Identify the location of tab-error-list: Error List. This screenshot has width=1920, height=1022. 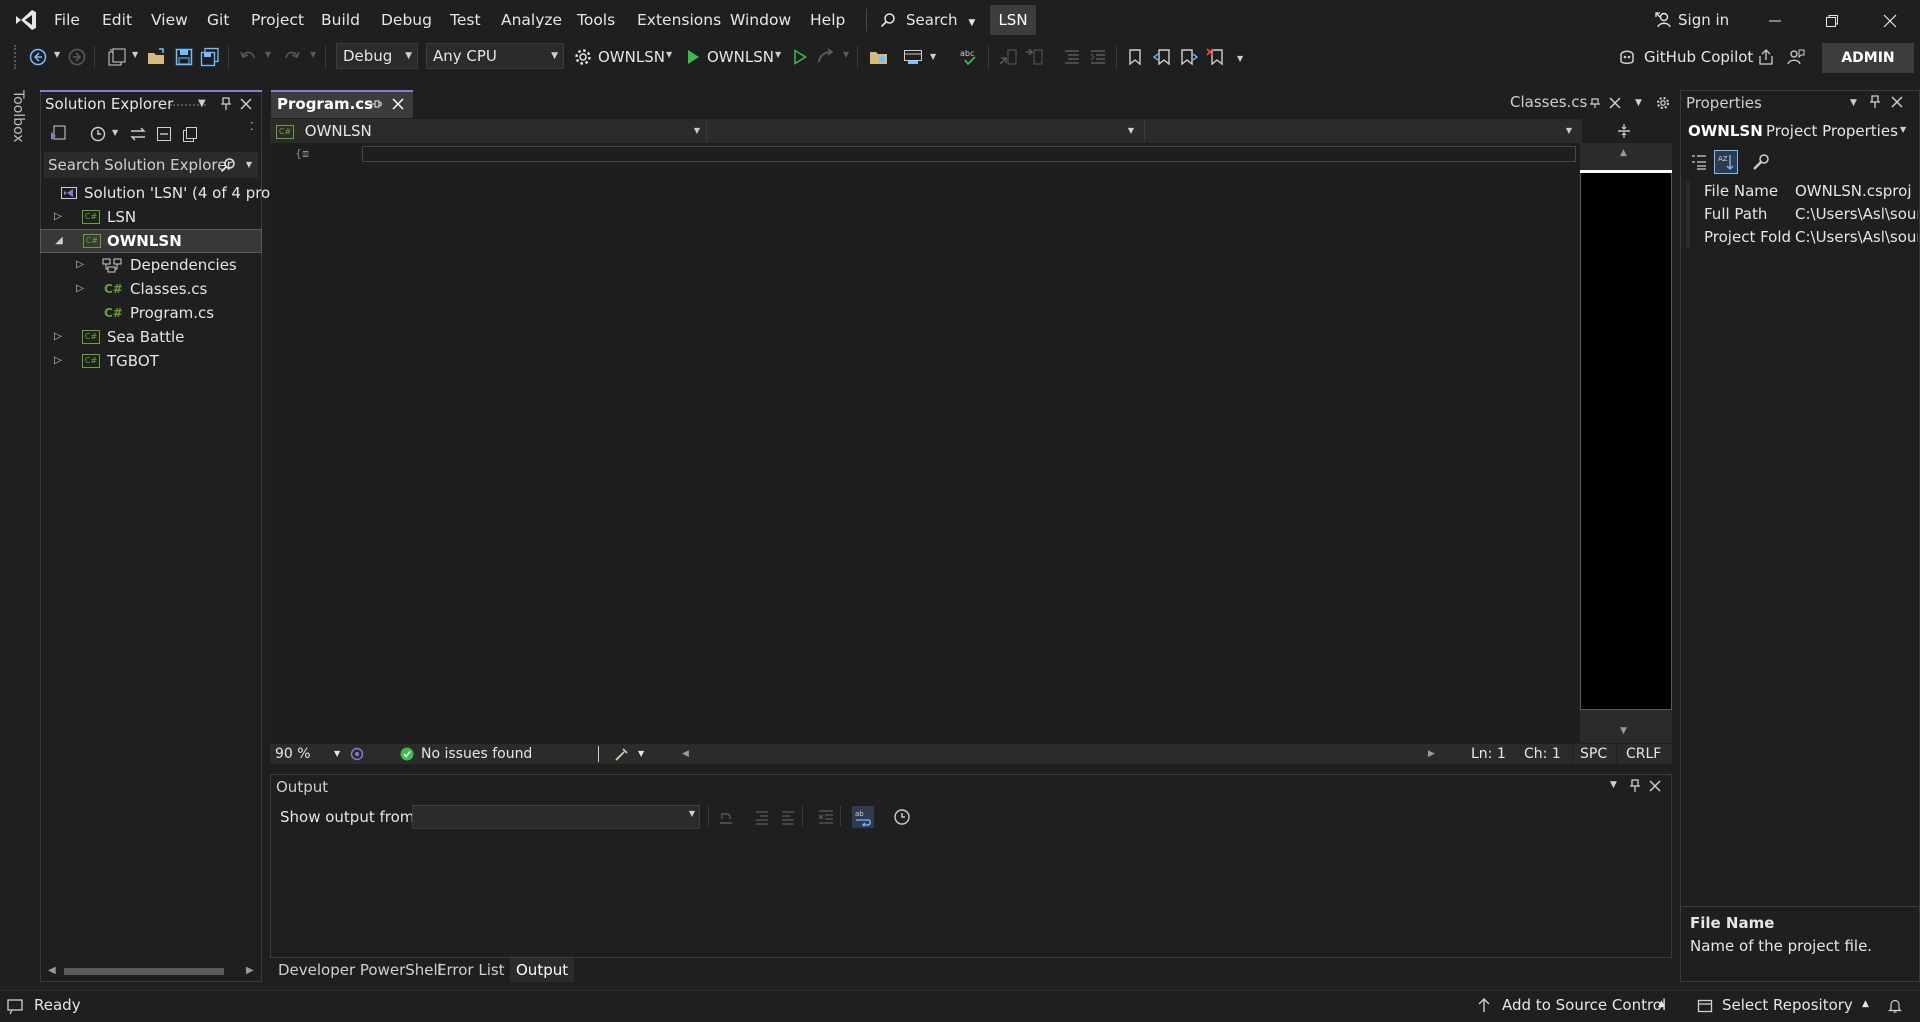
(471, 970).